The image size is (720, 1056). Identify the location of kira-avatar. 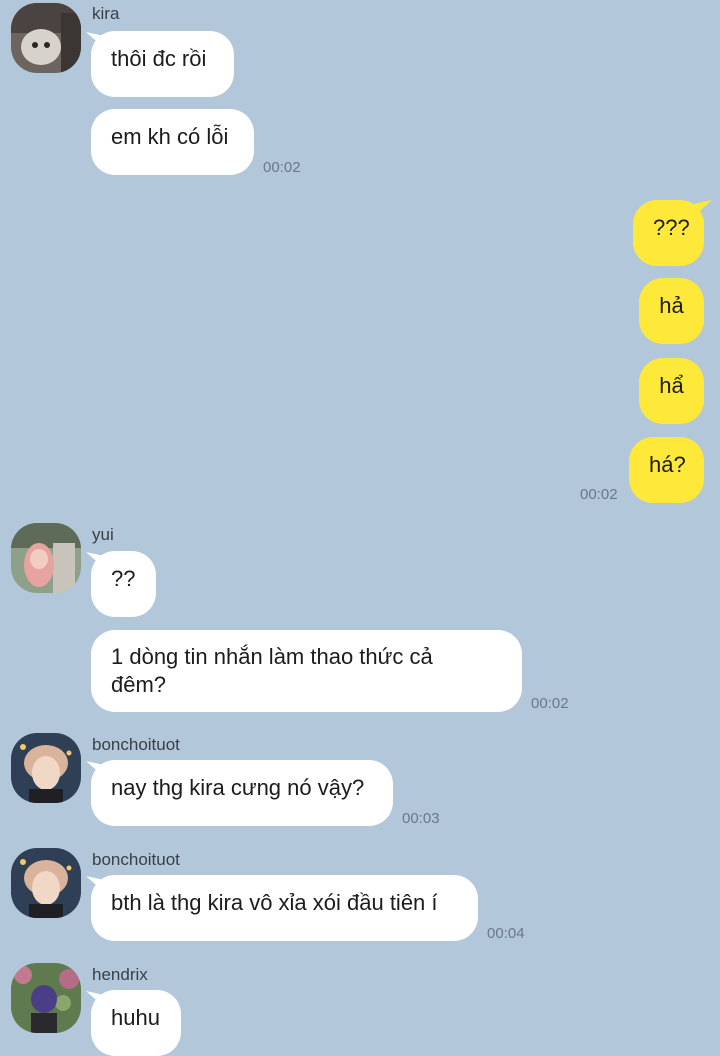
(46, 38).